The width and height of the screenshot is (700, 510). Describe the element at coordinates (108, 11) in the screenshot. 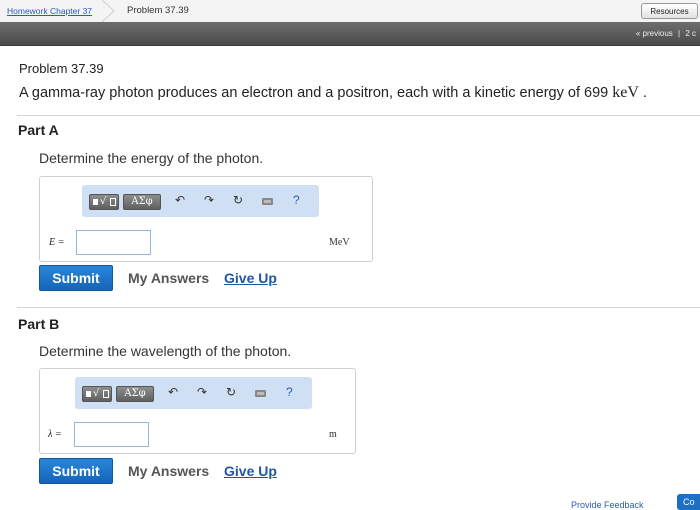

I see `breadcrumb-chevron-icon` at that location.